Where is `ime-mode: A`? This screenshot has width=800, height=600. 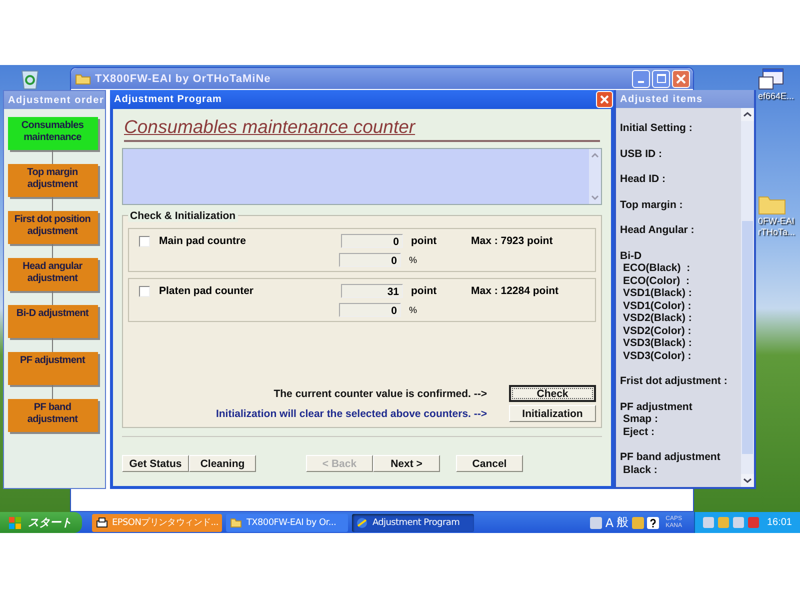 ime-mode: A is located at coordinates (609, 523).